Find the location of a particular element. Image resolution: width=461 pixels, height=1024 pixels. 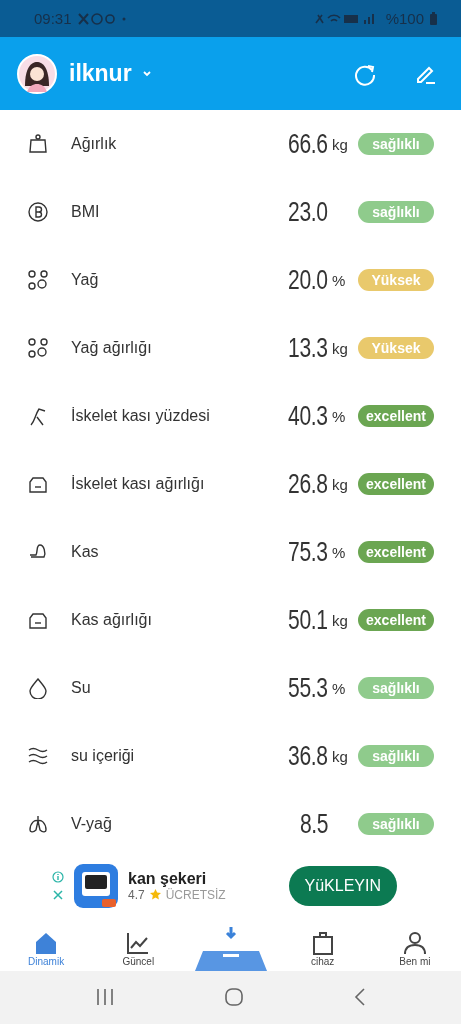

ad-title: kan şekeri is located at coordinates (167, 879).